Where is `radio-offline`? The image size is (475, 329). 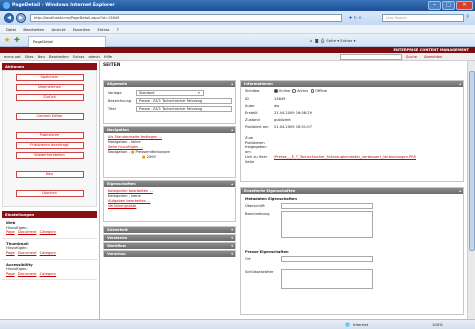 radio-offline is located at coordinates (312, 91).